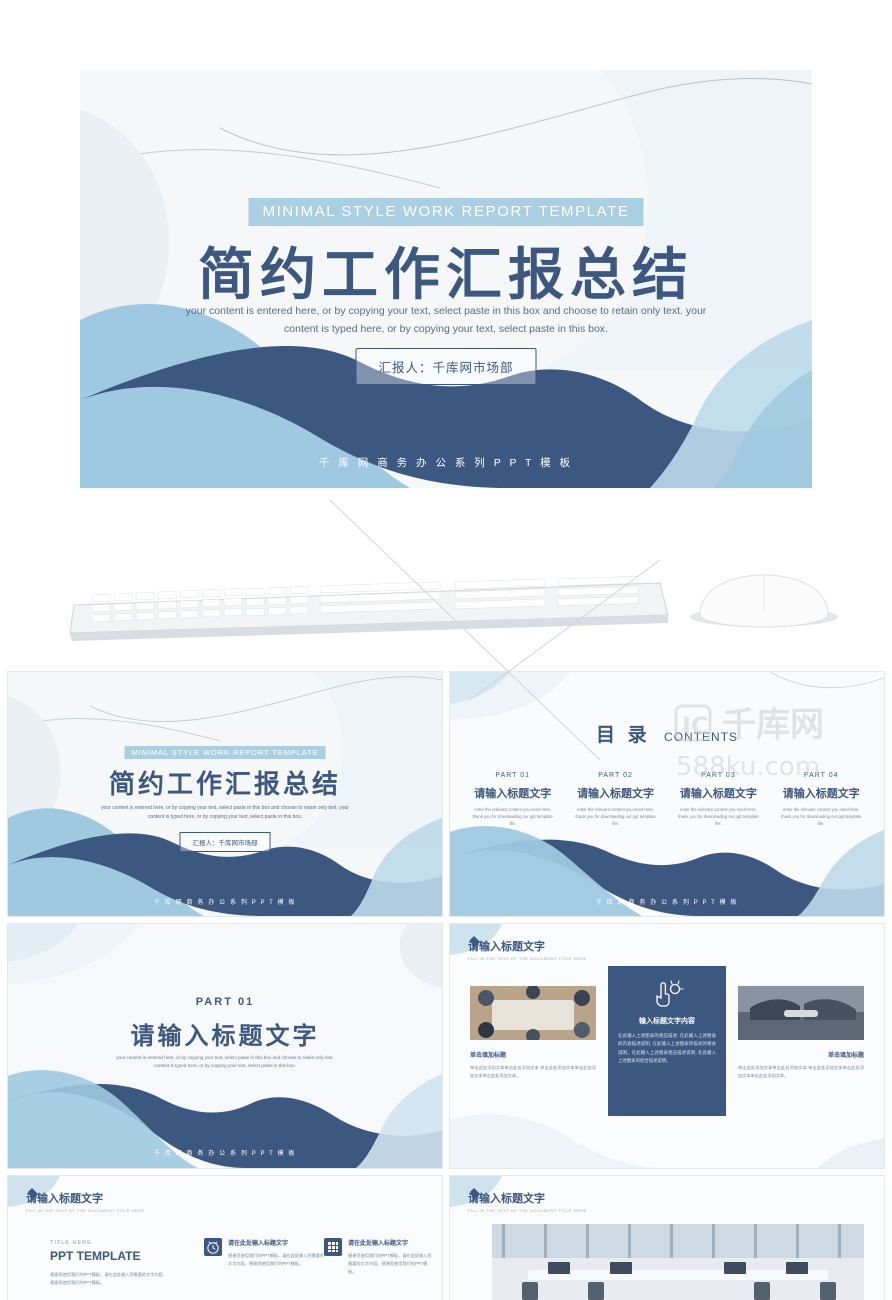 The image size is (892, 1300). Describe the element at coordinates (225, 1002) in the screenshot. I see `section-part-label: PART 01` at that location.